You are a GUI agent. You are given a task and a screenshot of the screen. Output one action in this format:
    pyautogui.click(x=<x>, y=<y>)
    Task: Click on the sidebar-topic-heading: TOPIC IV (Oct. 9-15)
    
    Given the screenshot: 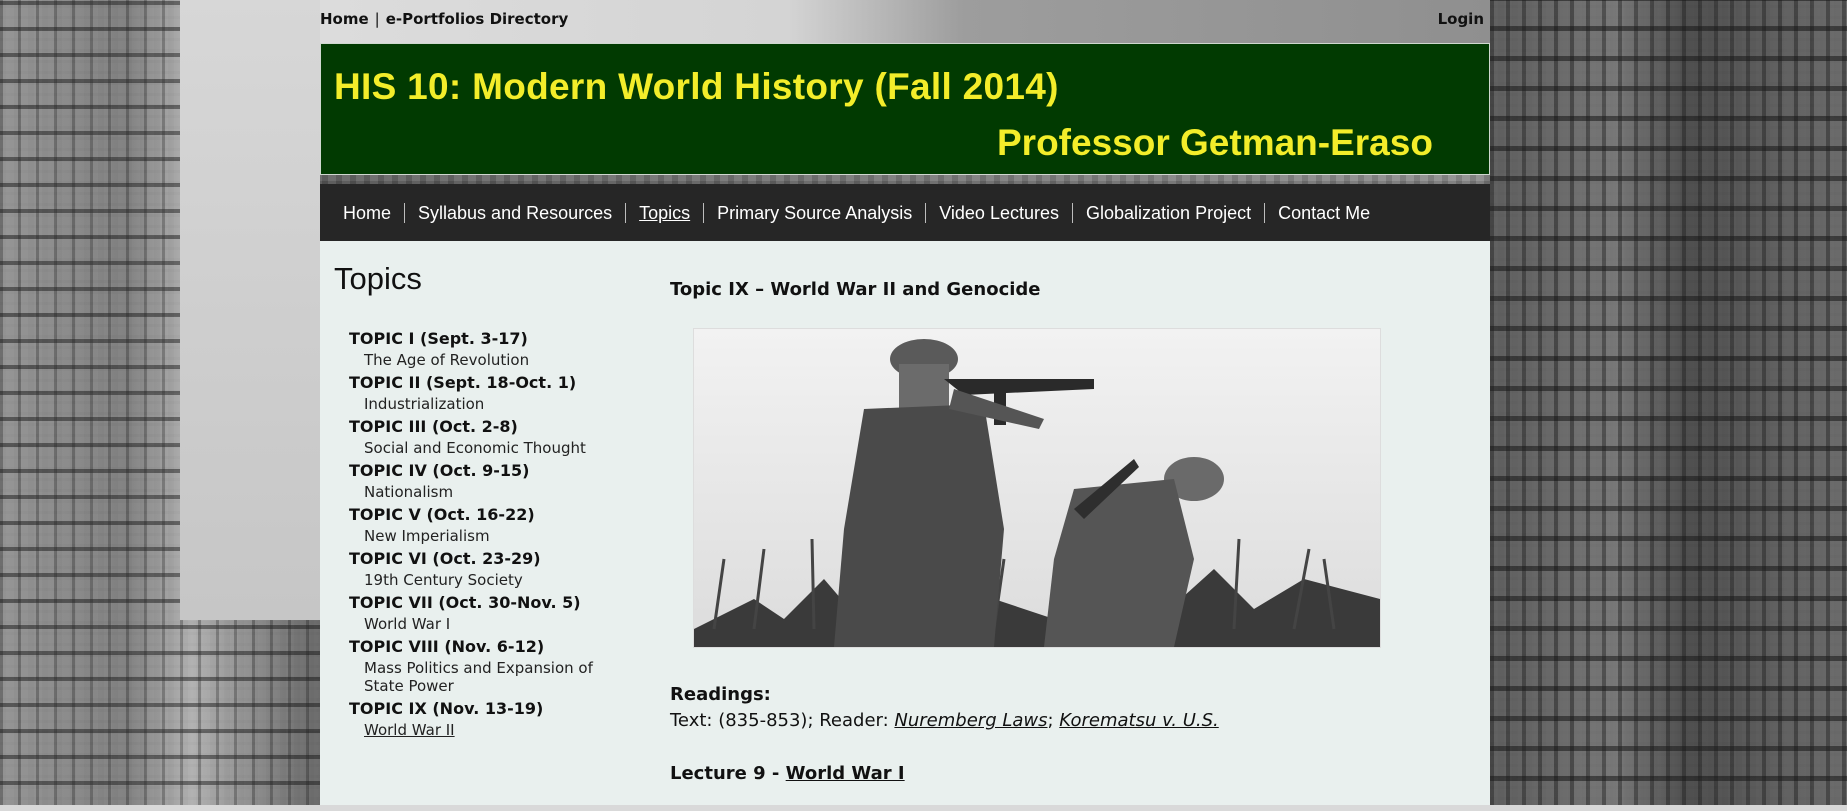 What is the action you would take?
    pyautogui.click(x=439, y=470)
    